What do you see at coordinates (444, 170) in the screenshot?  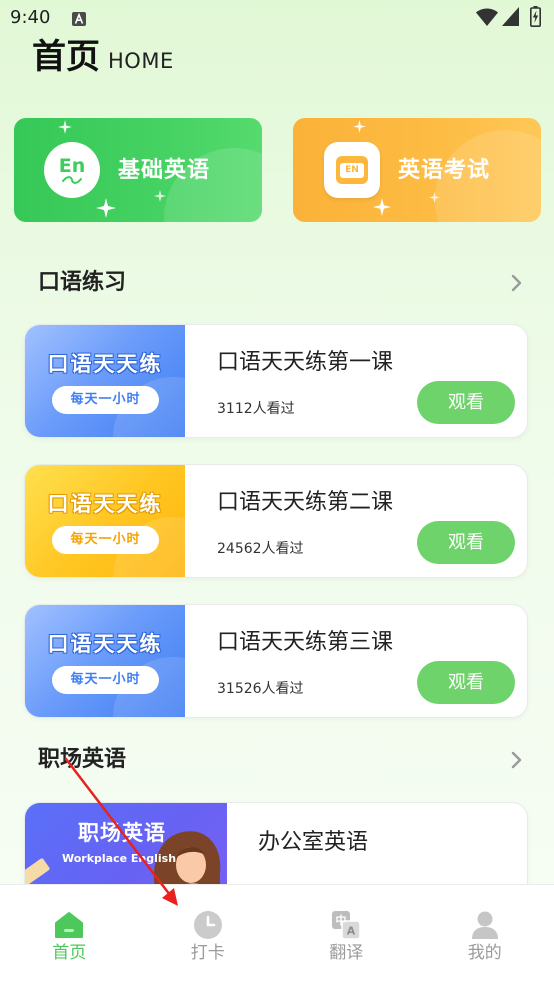 I see `english-exam-label: 英语考试` at bounding box center [444, 170].